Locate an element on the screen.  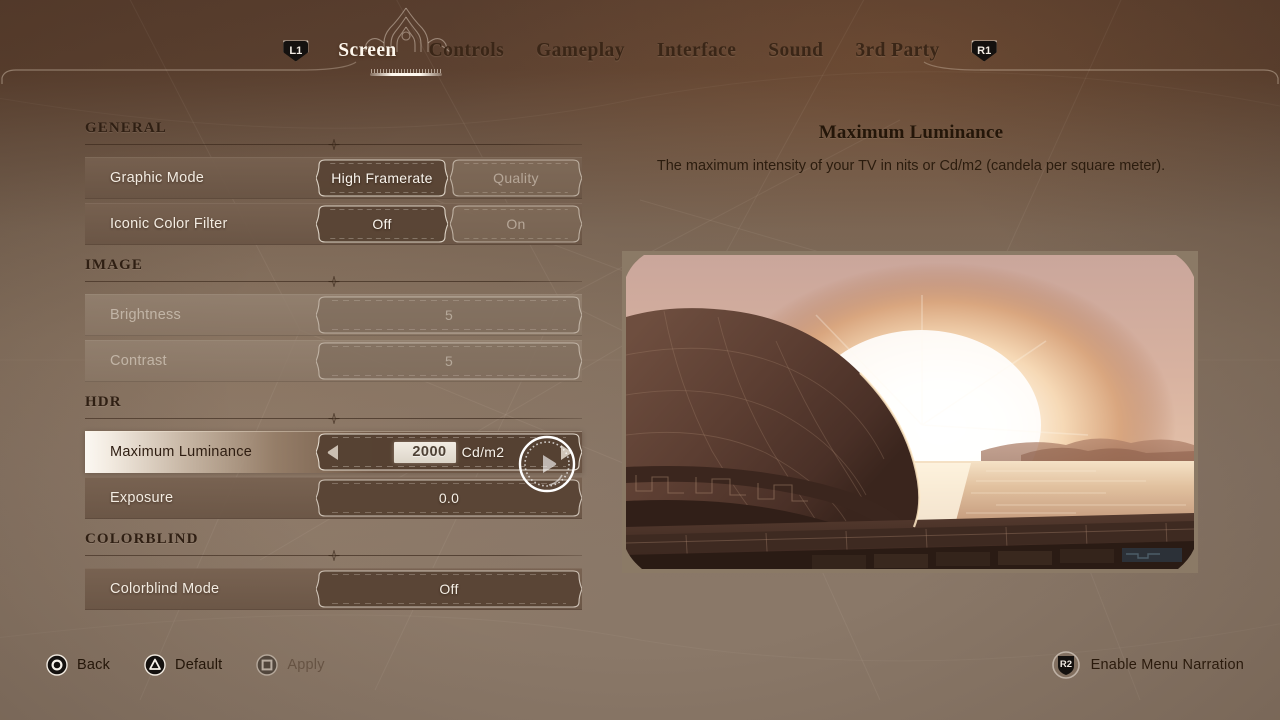
stepper-decrement-button is located at coordinates (333, 452).